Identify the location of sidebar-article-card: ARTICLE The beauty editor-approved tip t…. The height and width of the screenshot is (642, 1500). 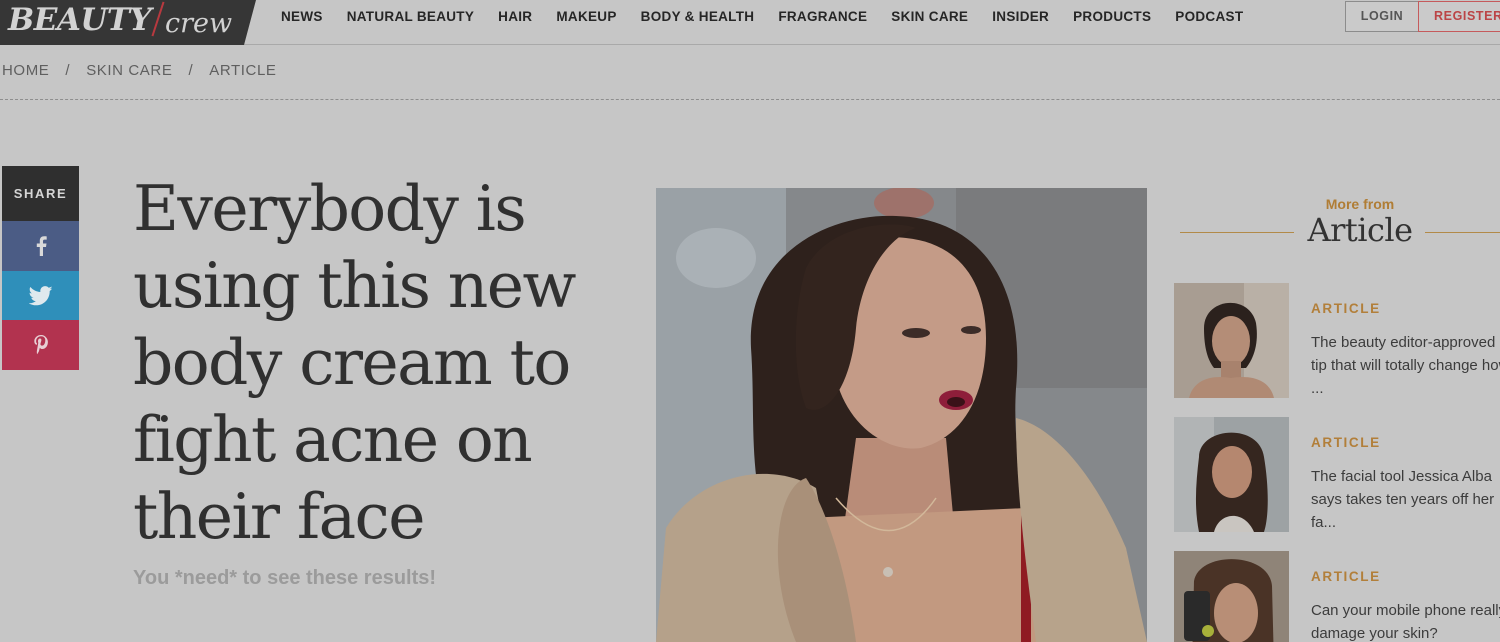
(1337, 341).